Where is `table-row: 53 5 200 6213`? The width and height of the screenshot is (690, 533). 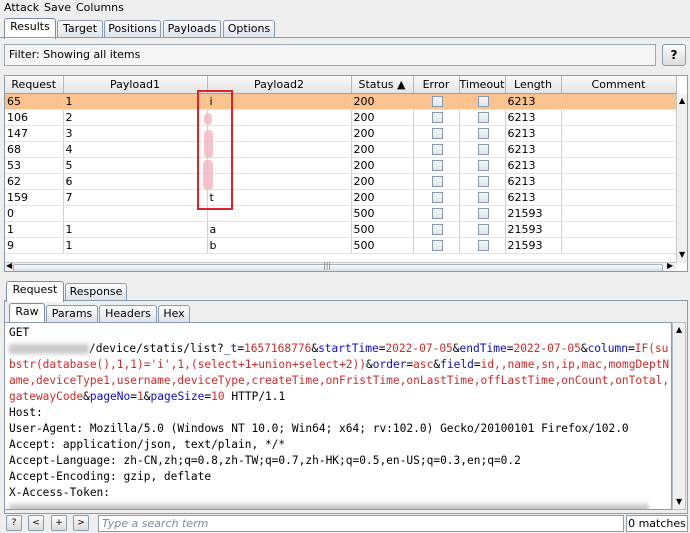
table-row: 53 5 200 6213 is located at coordinates (341, 165).